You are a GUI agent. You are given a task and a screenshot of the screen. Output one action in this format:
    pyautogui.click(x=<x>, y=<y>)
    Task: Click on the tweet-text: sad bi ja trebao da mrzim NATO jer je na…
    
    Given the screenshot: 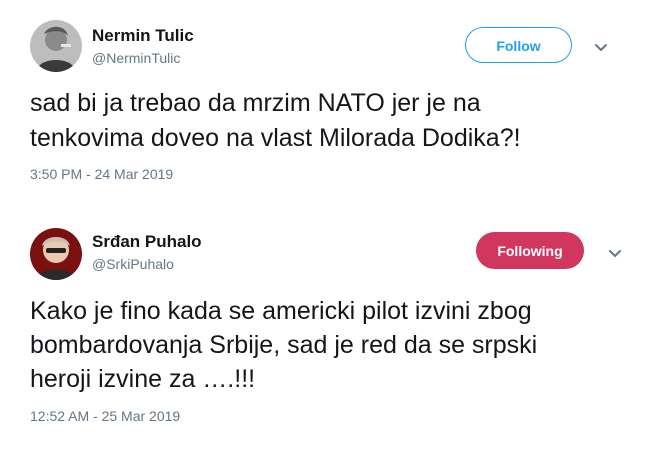 What is the action you would take?
    pyautogui.click(x=335, y=121)
    